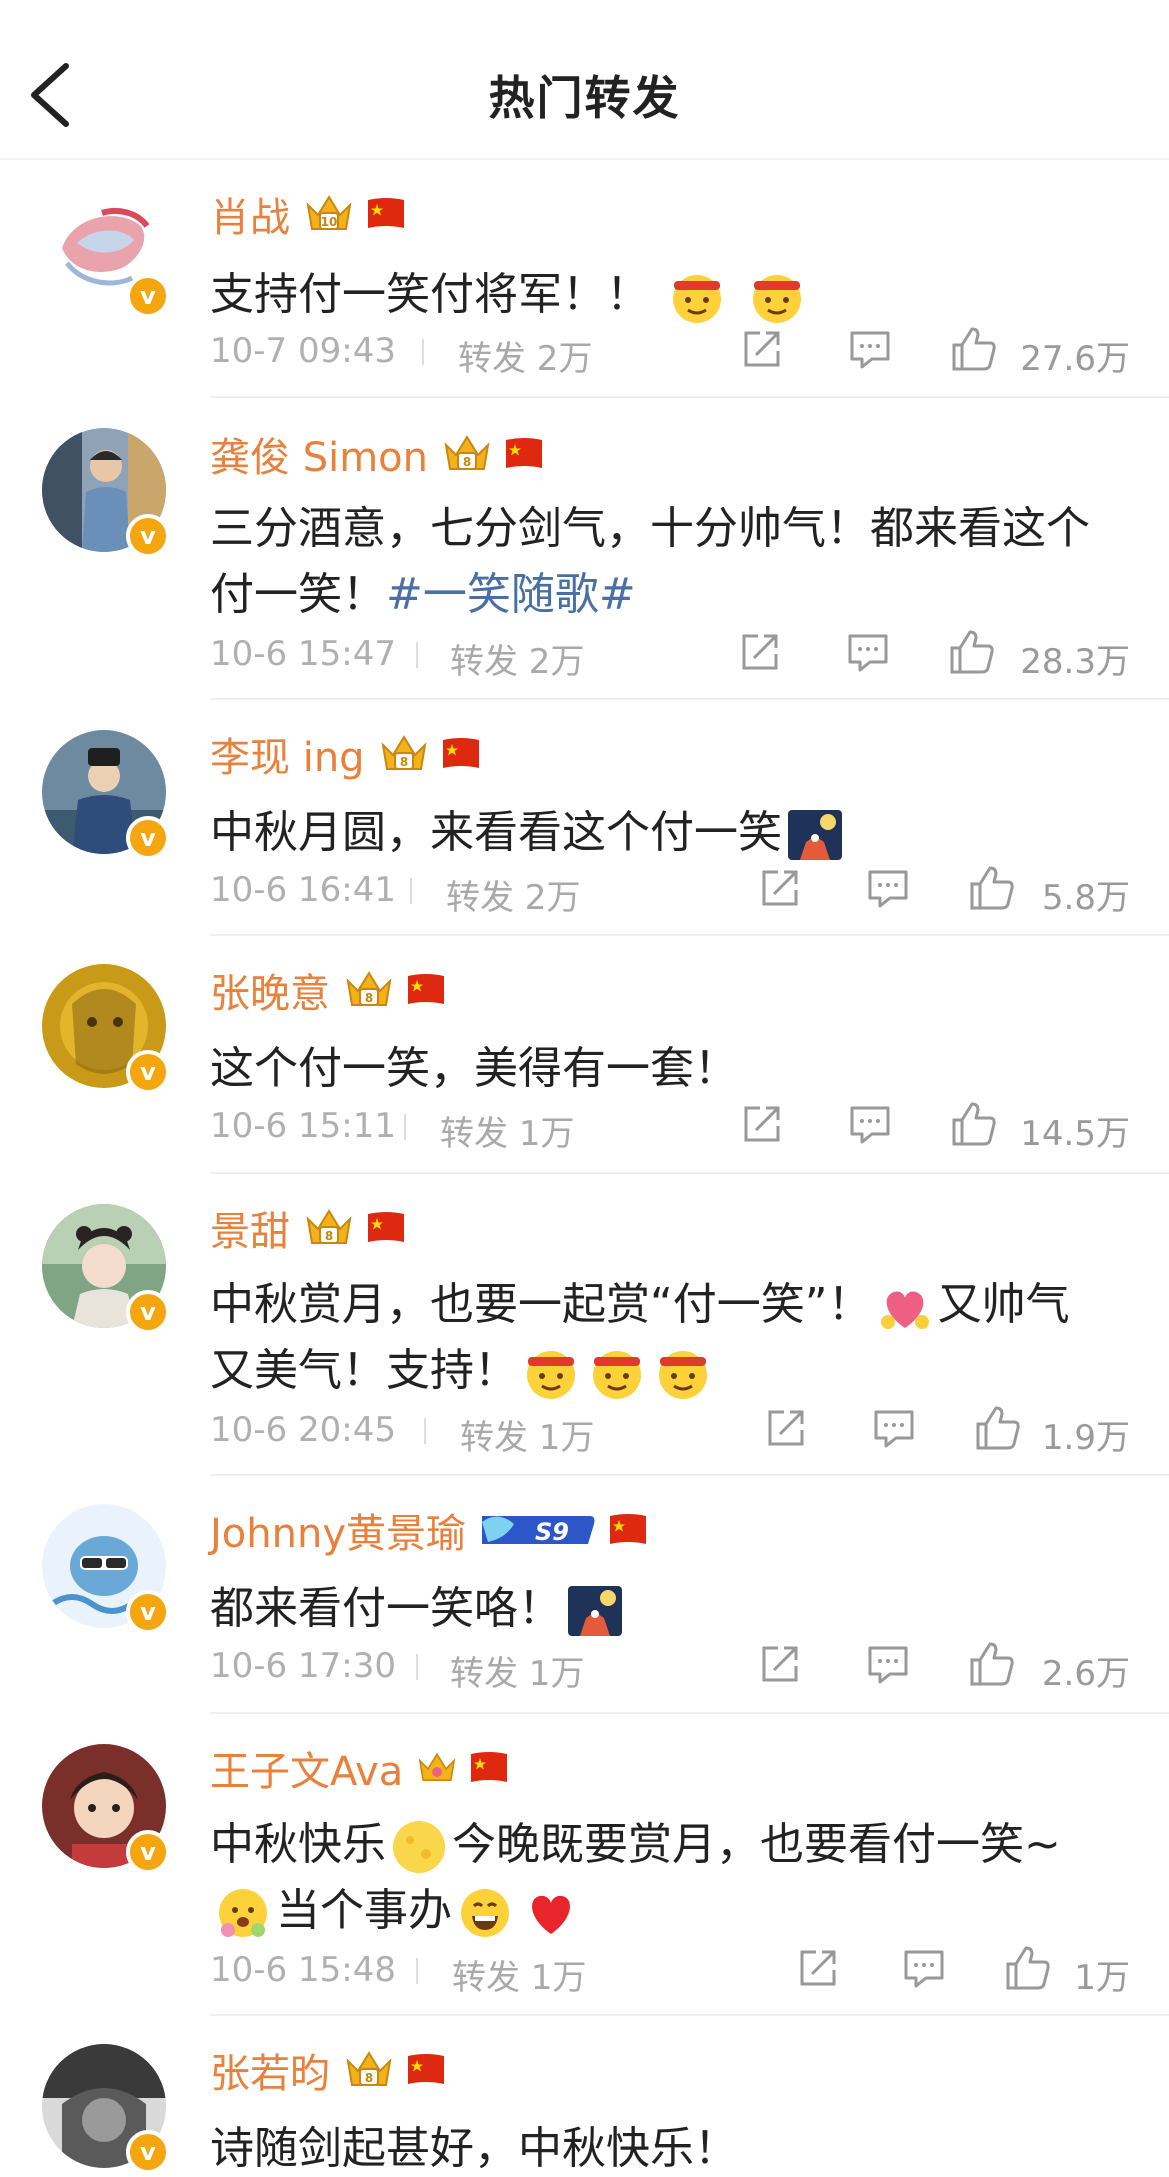 This screenshot has width=1169, height=2177. What do you see at coordinates (511, 594) in the screenshot?
I see `topic-link: #一笑随歌#` at bounding box center [511, 594].